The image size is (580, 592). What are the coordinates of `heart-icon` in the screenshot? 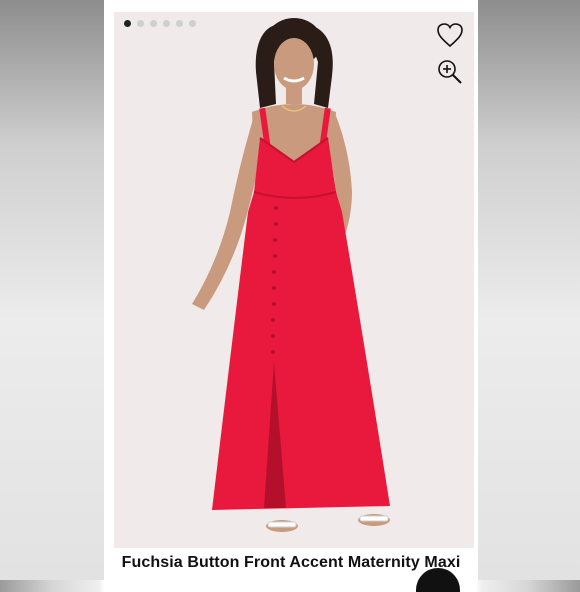 It's located at (450, 35).